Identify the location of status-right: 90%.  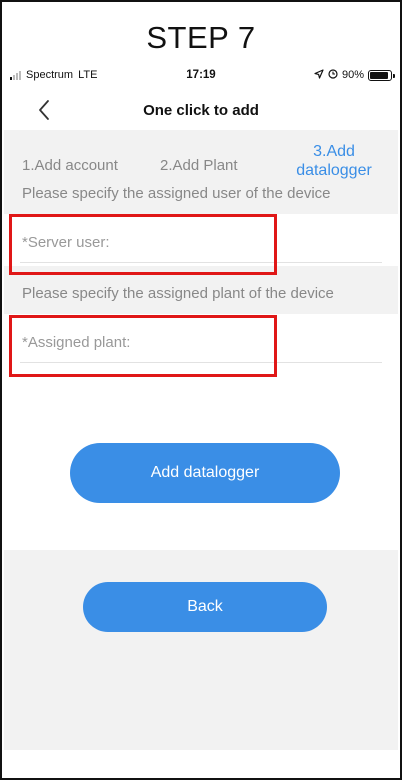
(354, 75).